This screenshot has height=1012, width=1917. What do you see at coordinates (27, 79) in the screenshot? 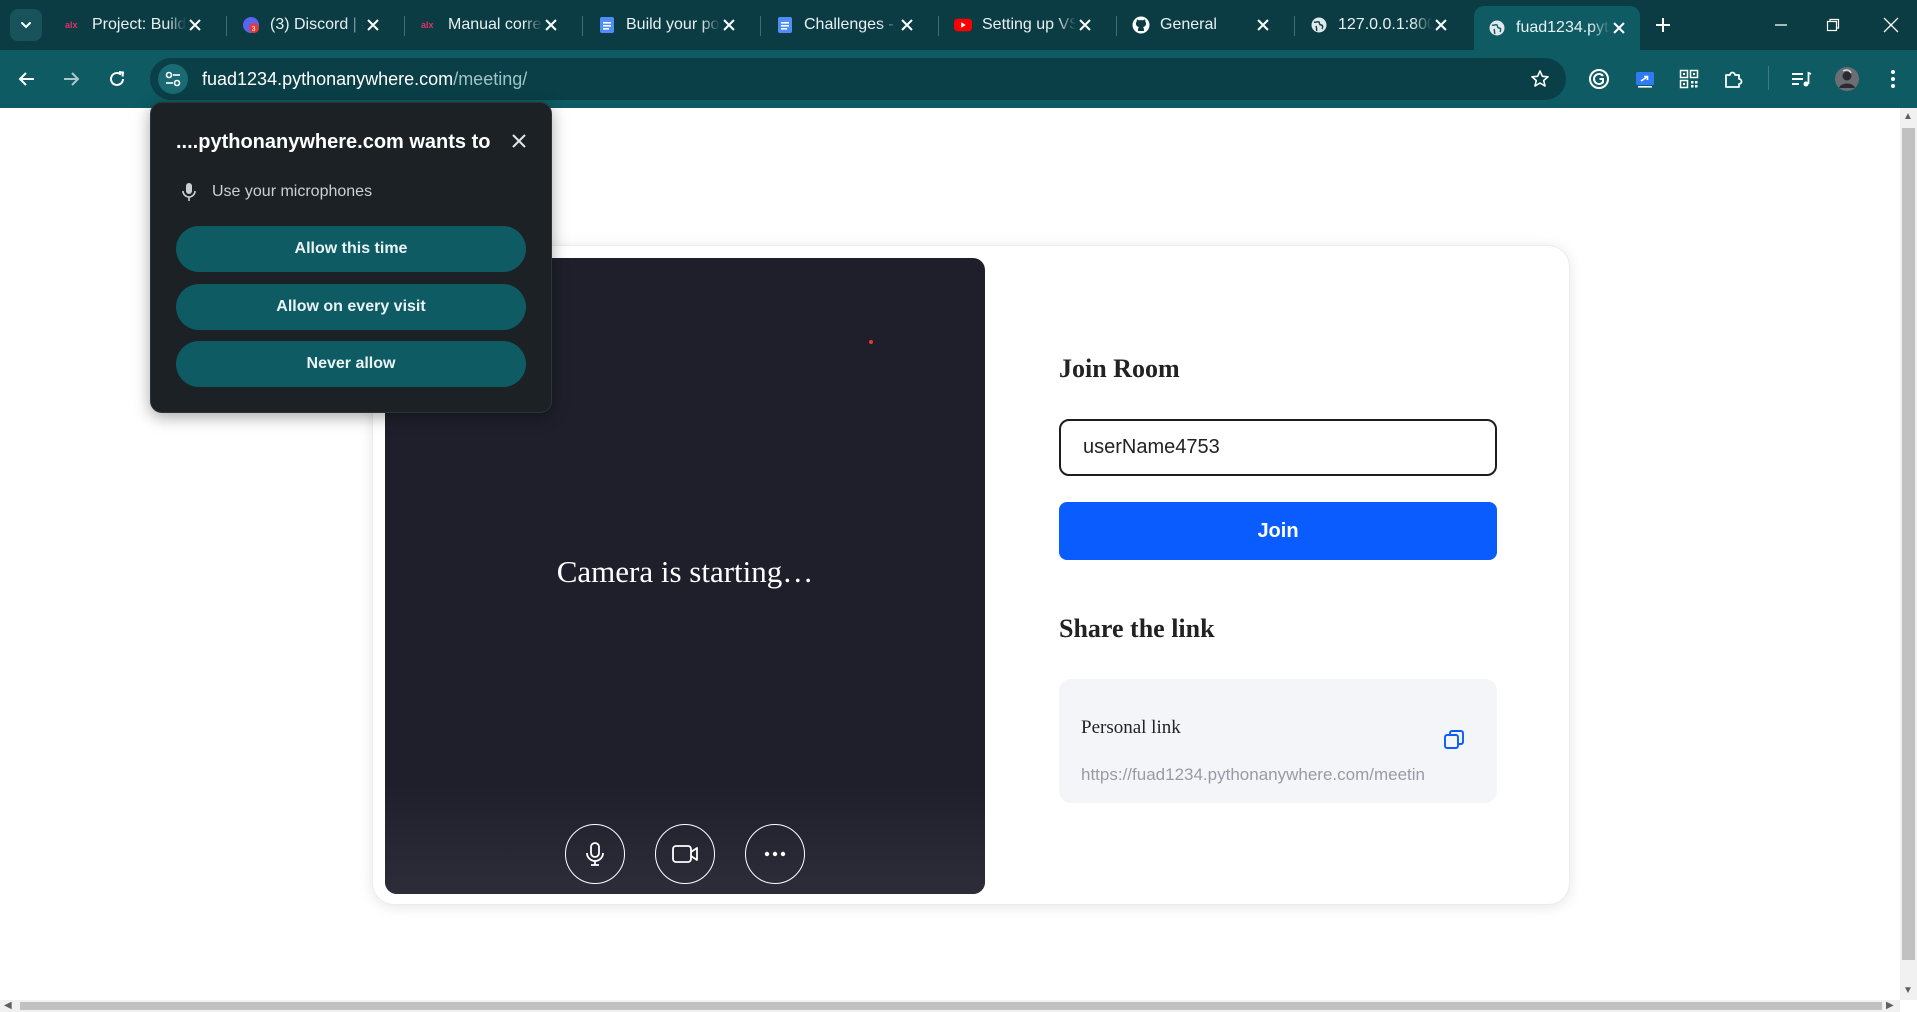
I see `back-button` at bounding box center [27, 79].